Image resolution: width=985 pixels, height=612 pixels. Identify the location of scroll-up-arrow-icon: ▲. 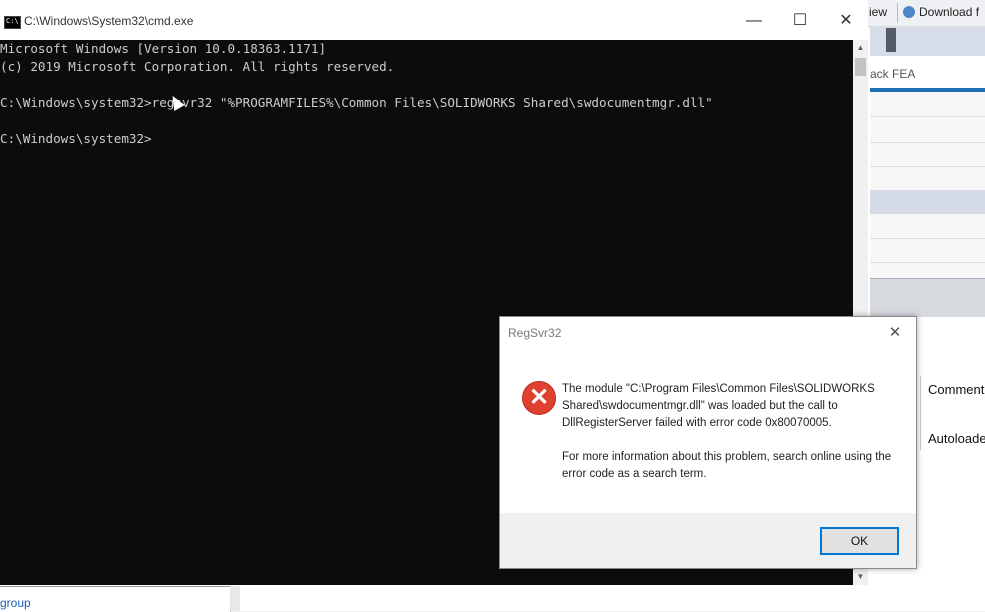
(860, 48).